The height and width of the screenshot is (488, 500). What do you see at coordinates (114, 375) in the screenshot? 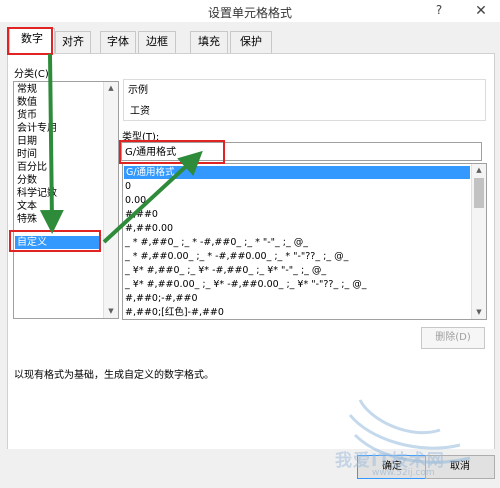
I see `format-description: 以现有格式为基础，生成自定义的数字格式。` at bounding box center [114, 375].